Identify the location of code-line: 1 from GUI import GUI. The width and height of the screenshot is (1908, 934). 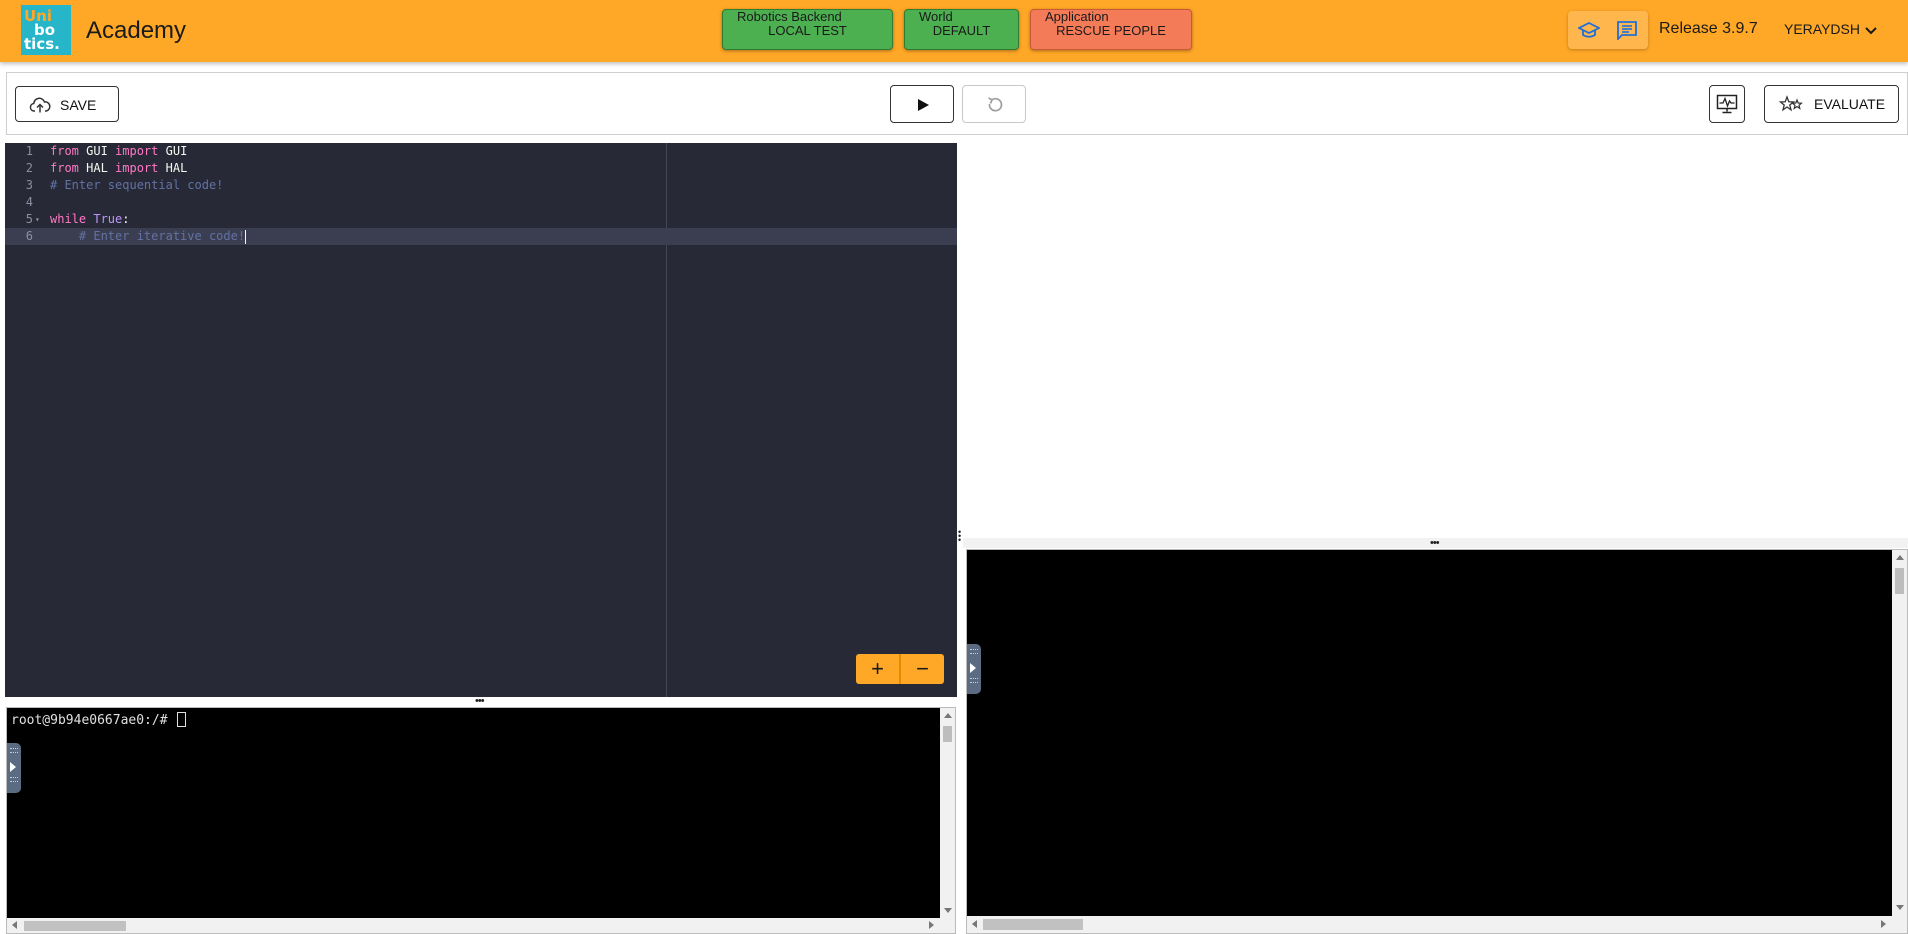
(481, 151).